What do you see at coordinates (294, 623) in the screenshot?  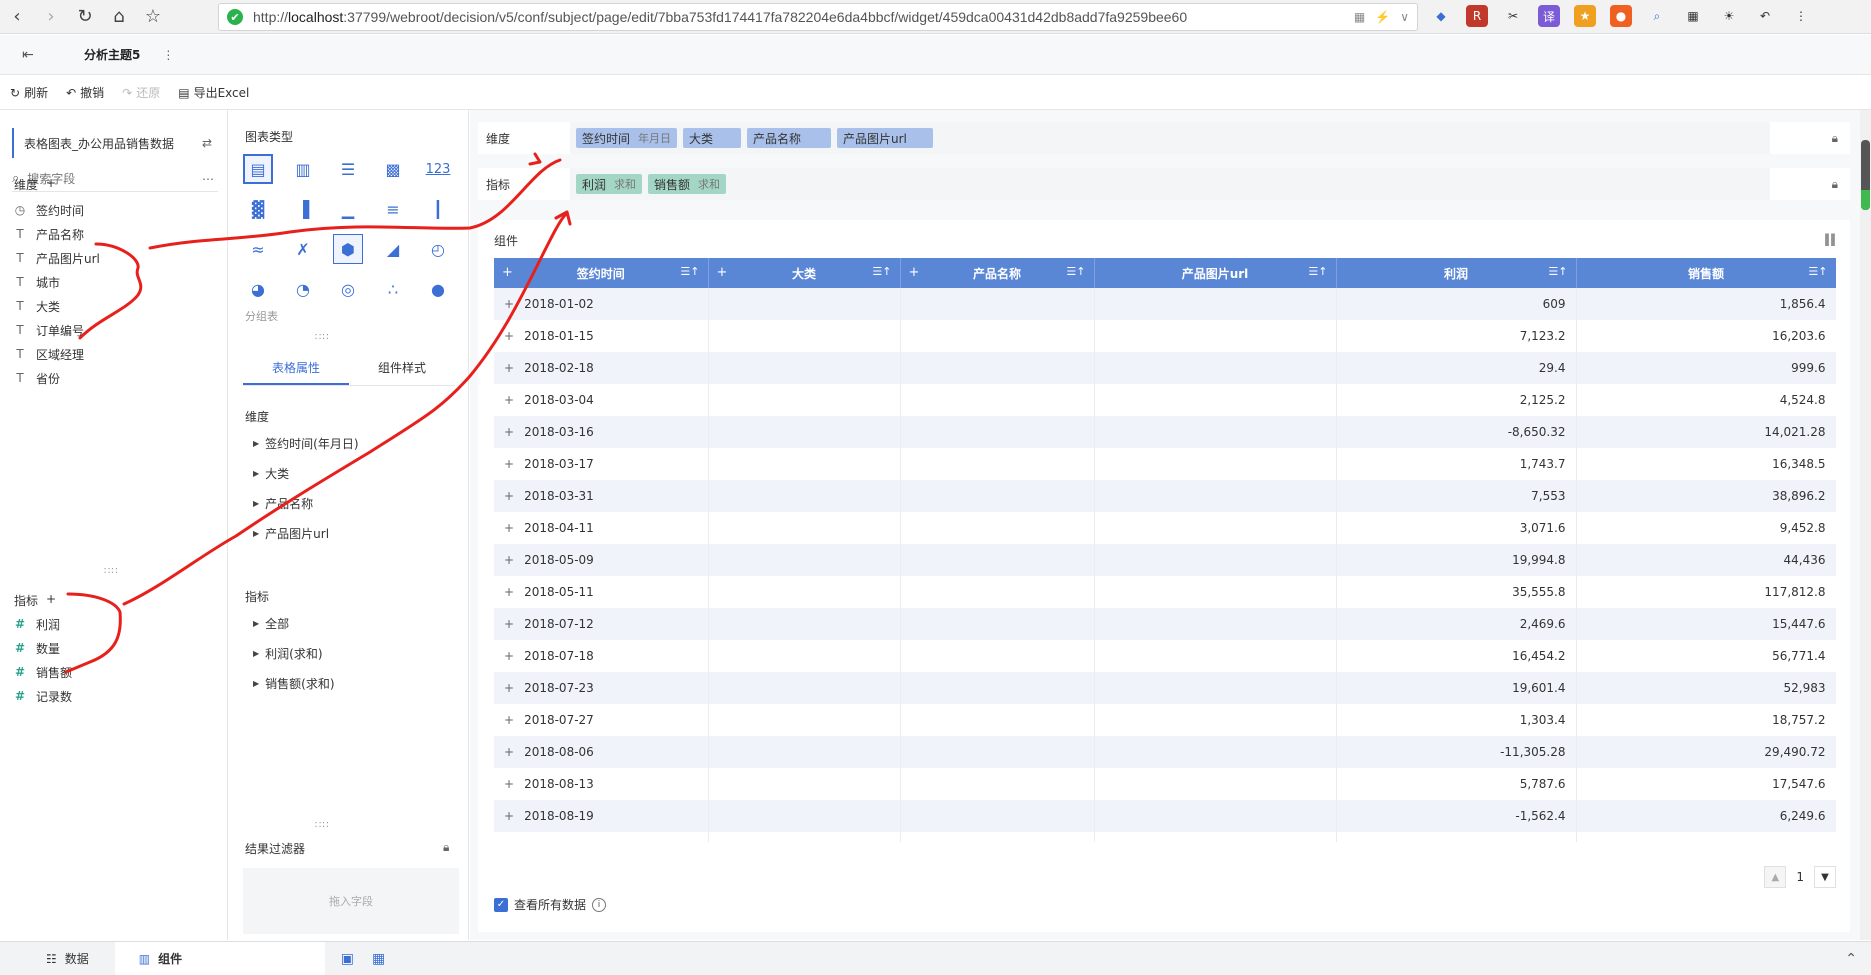 I see `prop-item: ▶ 全部` at bounding box center [294, 623].